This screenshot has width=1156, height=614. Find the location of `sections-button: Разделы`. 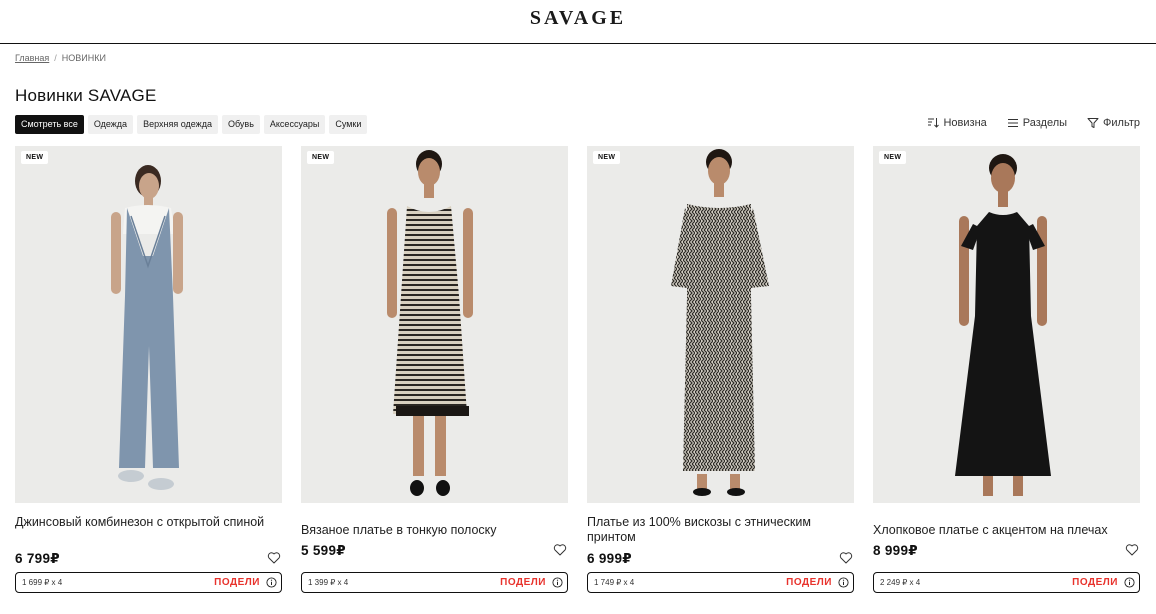

sections-button: Разделы is located at coordinates (1037, 123).